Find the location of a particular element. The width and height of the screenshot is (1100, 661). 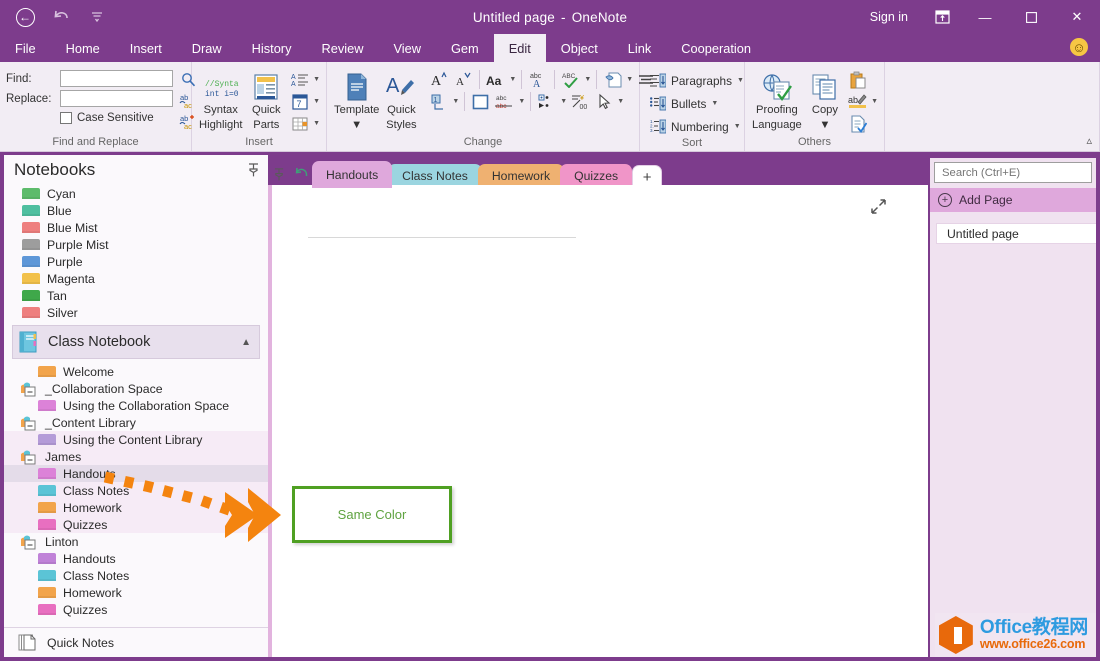

insert-date-button: 7 is located at coordinates (300, 101).